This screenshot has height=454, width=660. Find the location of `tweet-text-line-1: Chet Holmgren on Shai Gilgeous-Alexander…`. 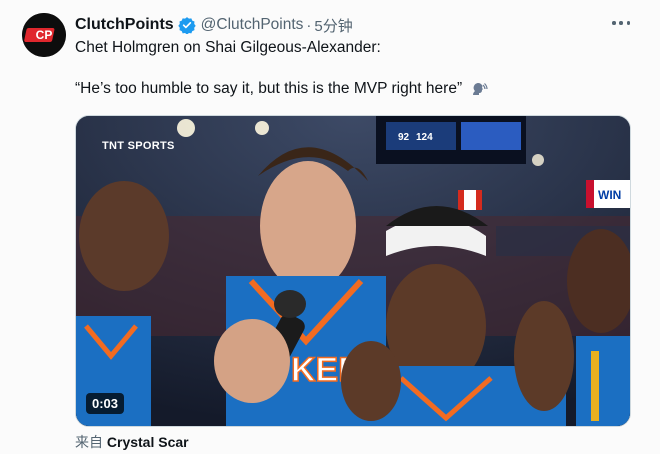

tweet-text-line-1: Chet Holmgren on Shai Gilgeous-Alexander… is located at coordinates (228, 47).